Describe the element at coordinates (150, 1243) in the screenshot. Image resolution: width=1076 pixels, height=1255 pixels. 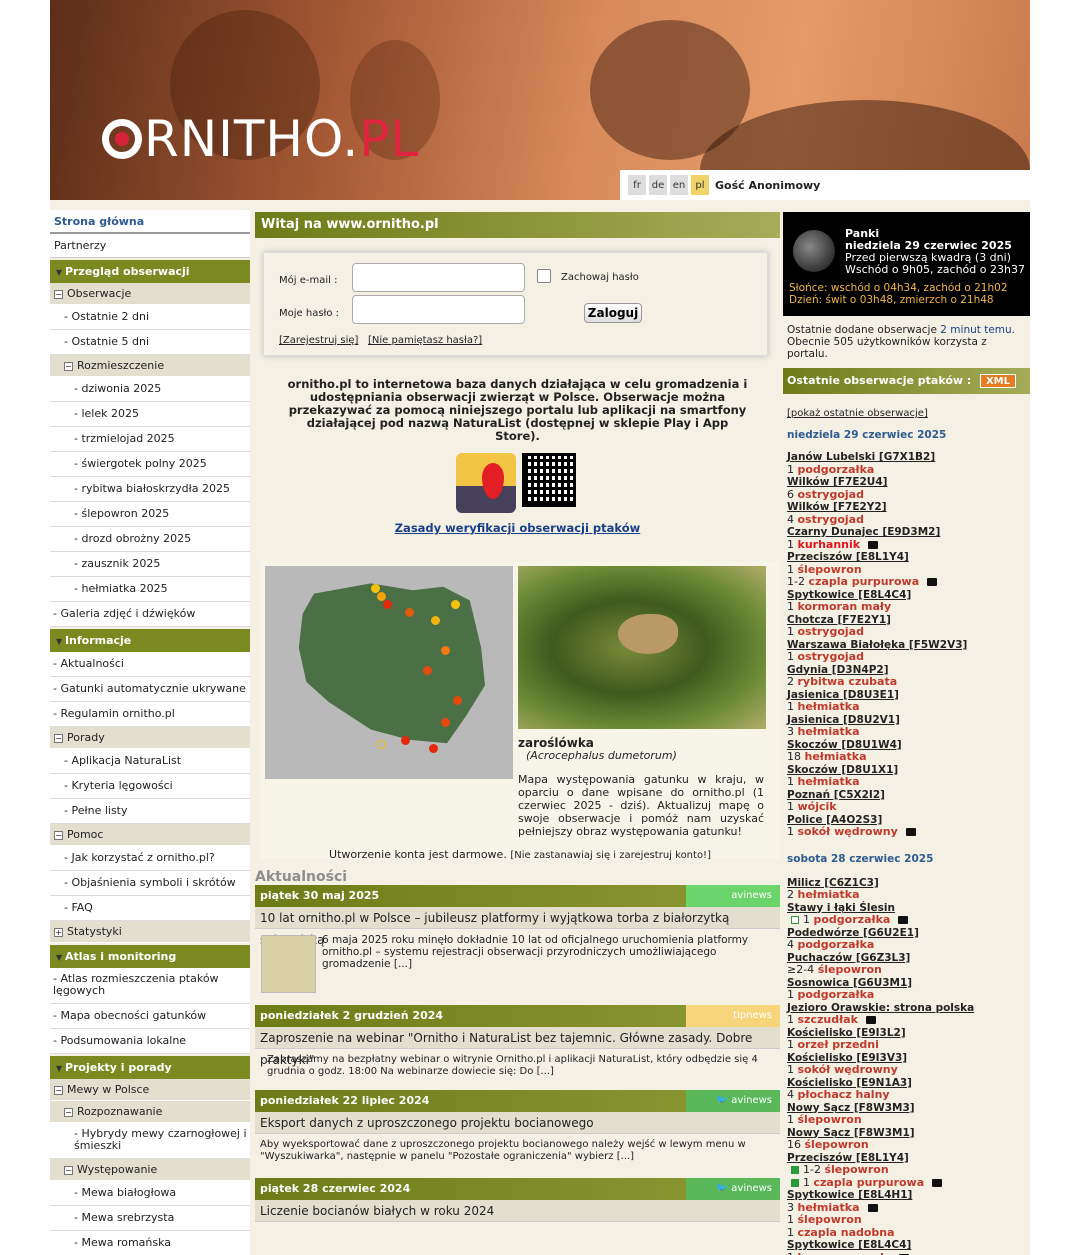
I see `nav-gull-item: - Mewa romańska` at that location.